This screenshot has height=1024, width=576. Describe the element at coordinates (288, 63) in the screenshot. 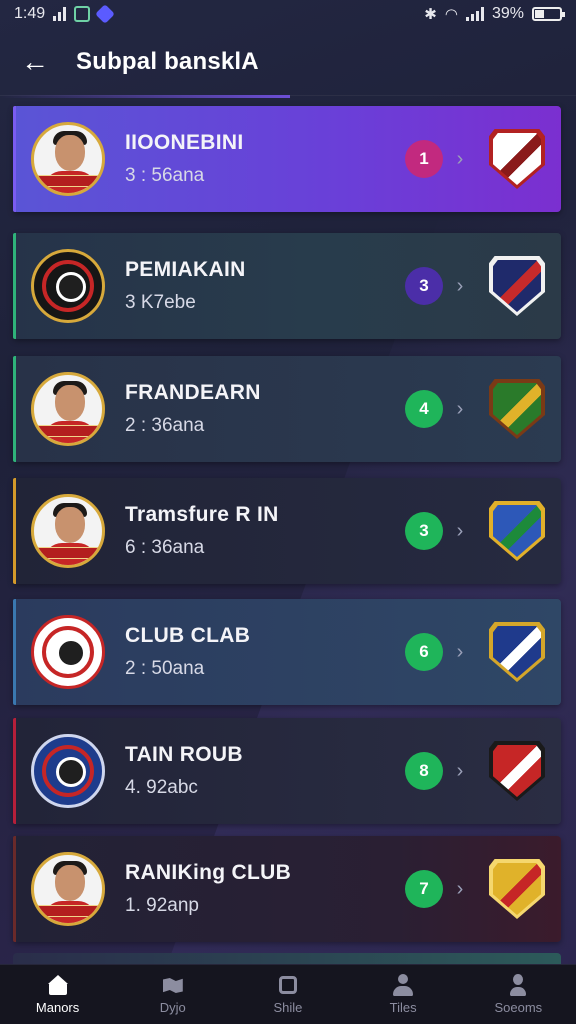

I see `app-header: ← Subpal bansklA` at that location.